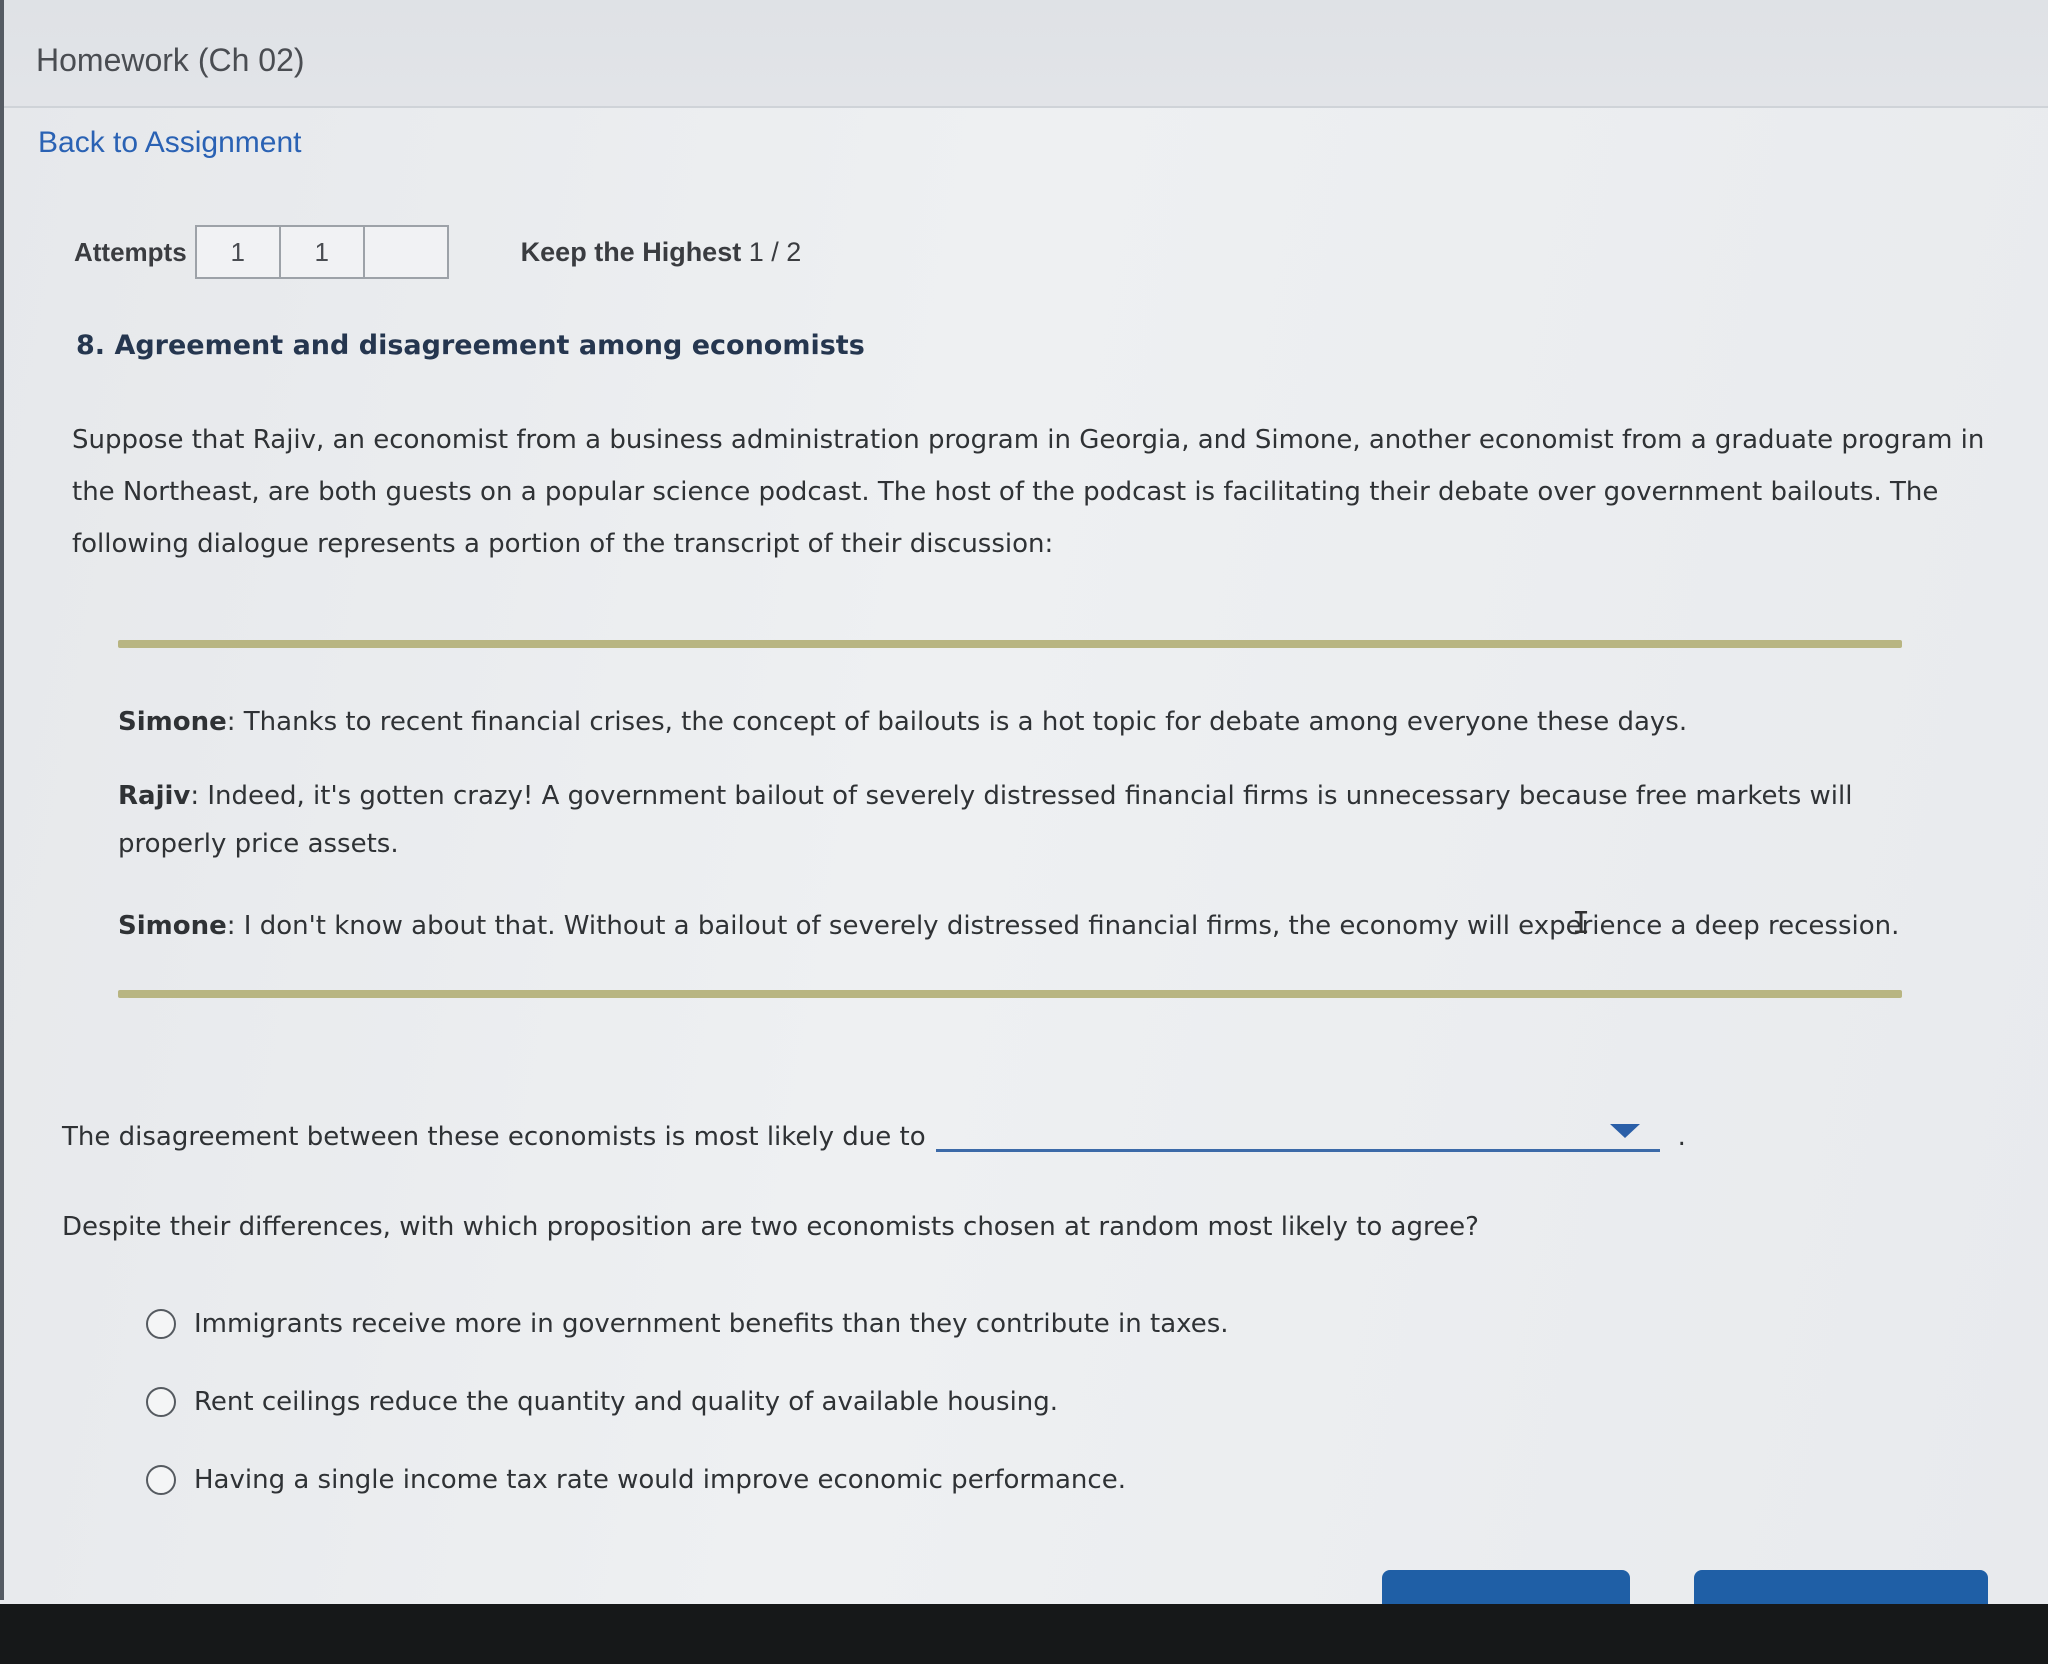 The width and height of the screenshot is (2048, 1664). I want to click on top-bar, so click(1024, 54).